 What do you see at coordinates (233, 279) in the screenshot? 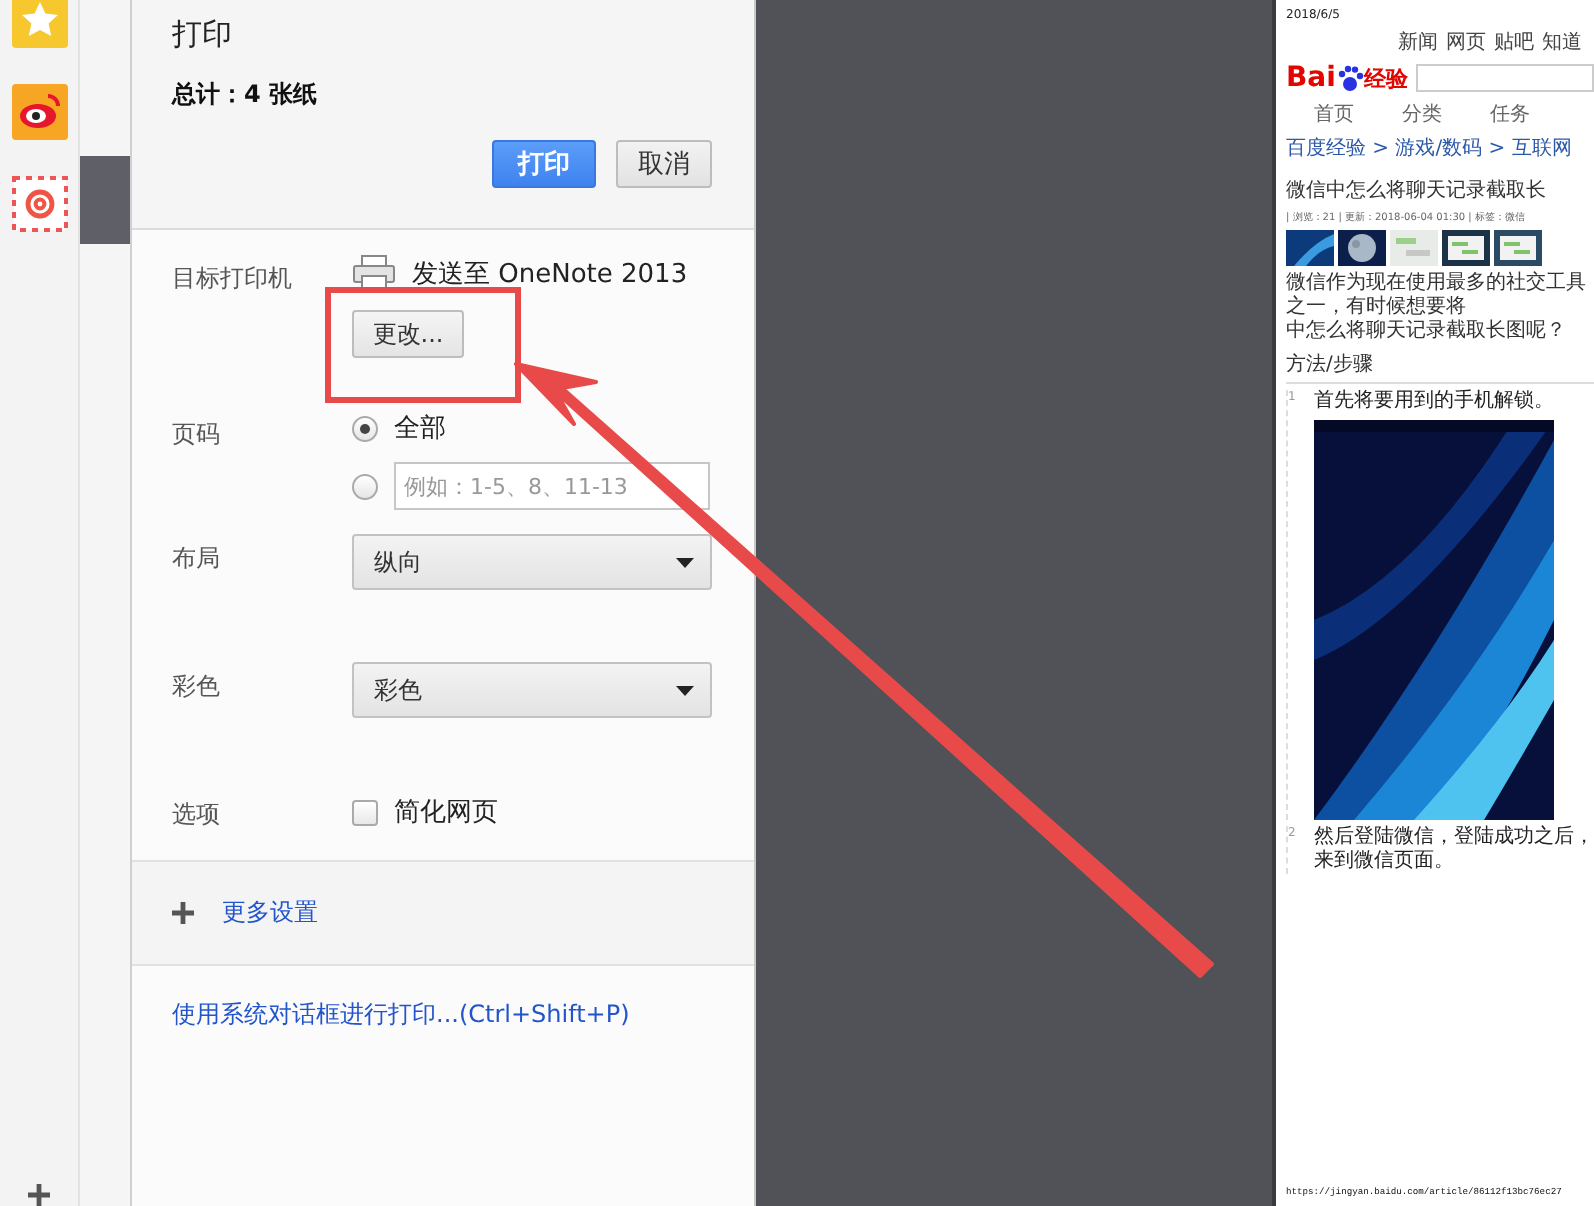
I see `setting-label: 目标打印机` at bounding box center [233, 279].